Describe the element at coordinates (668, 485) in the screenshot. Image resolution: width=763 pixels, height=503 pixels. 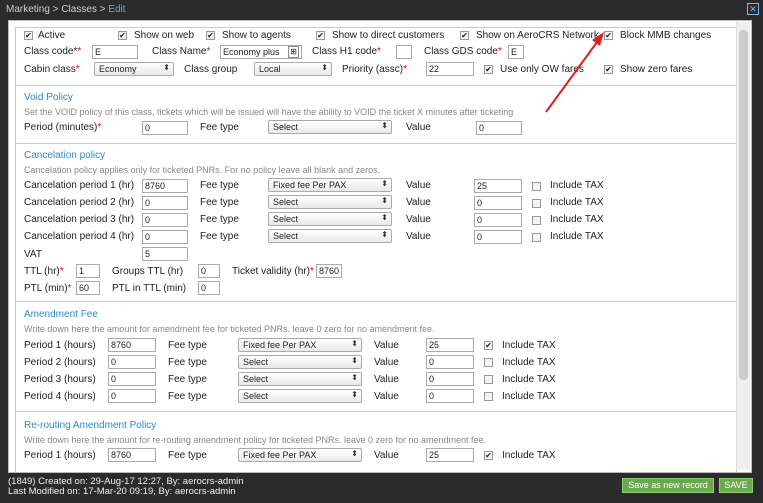
I see `save-as-new-button: Save as new record` at that location.